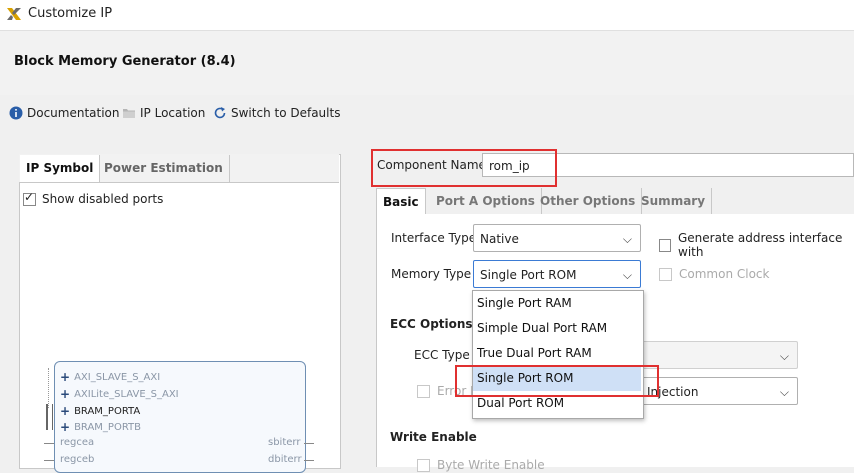  I want to click on bram-bus-line, so click(49, 417).